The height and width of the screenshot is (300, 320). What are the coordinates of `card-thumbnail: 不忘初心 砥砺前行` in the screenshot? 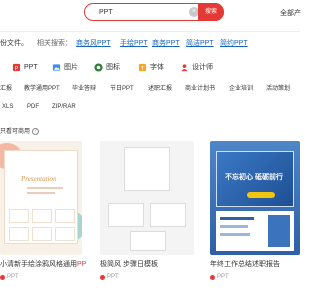 It's located at (255, 198).